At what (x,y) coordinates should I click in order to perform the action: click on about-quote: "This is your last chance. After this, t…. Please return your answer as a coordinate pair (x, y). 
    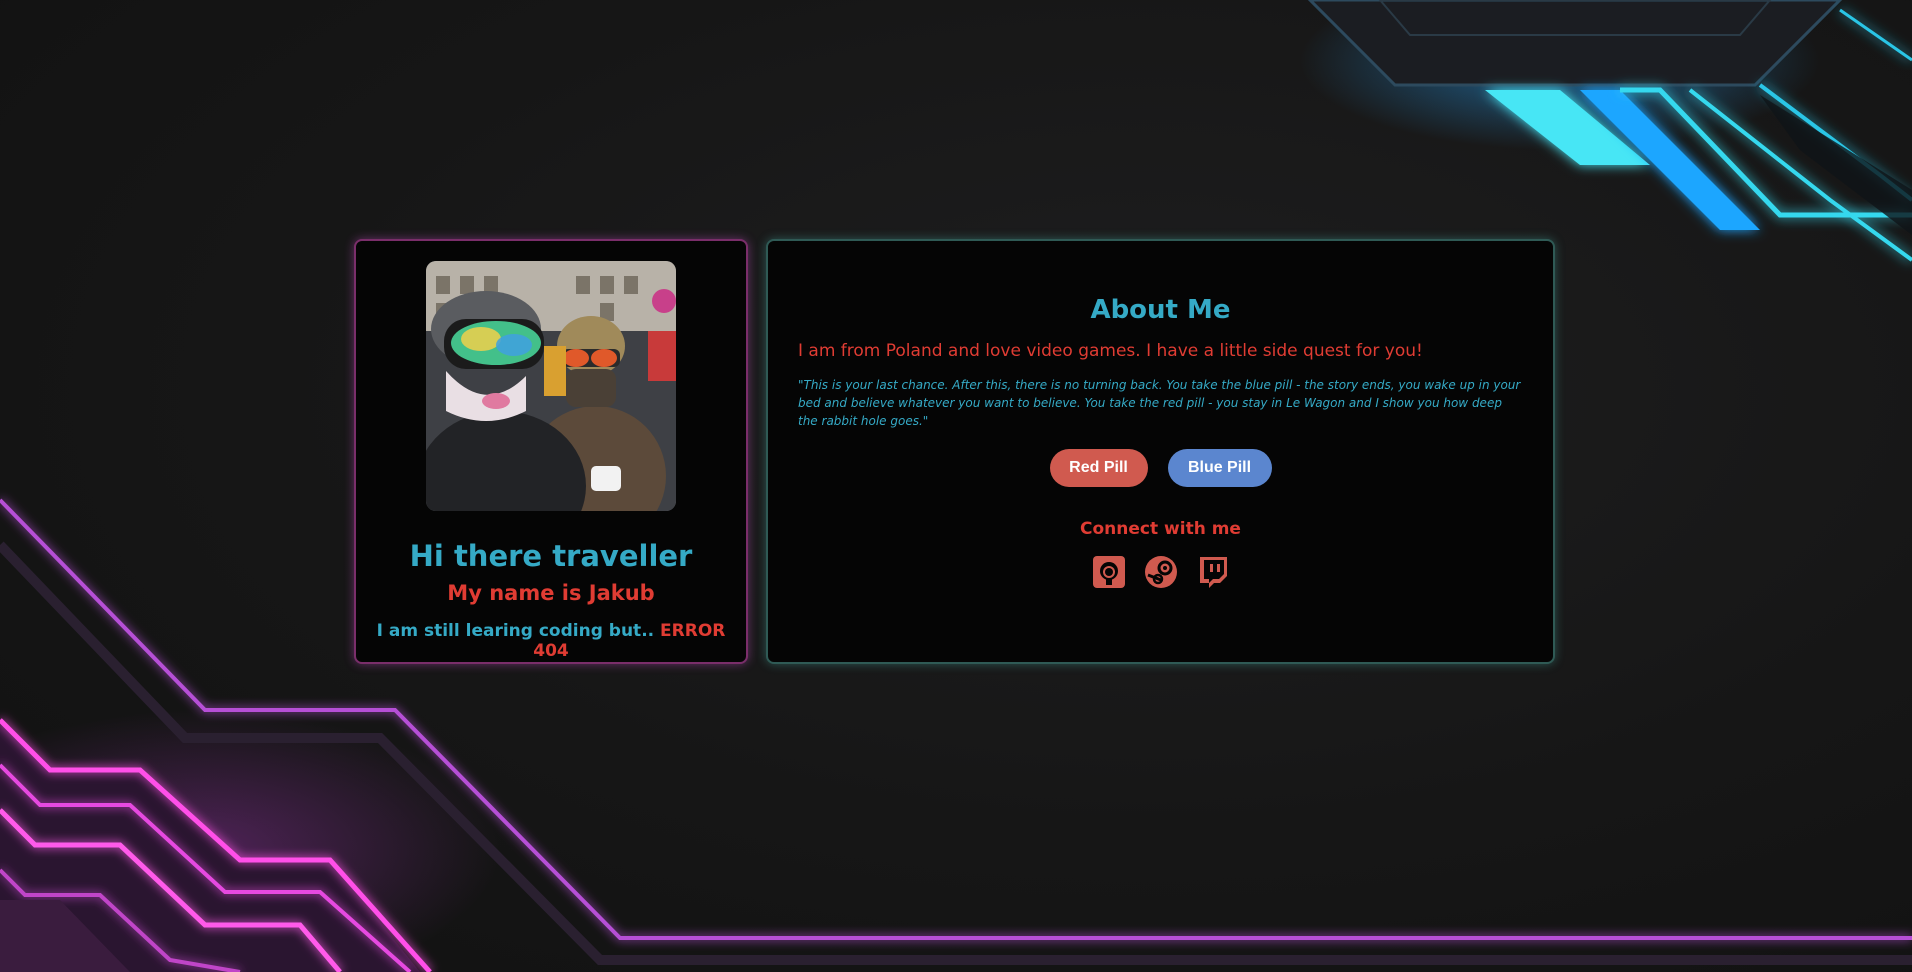
    Looking at the image, I should click on (1159, 403).